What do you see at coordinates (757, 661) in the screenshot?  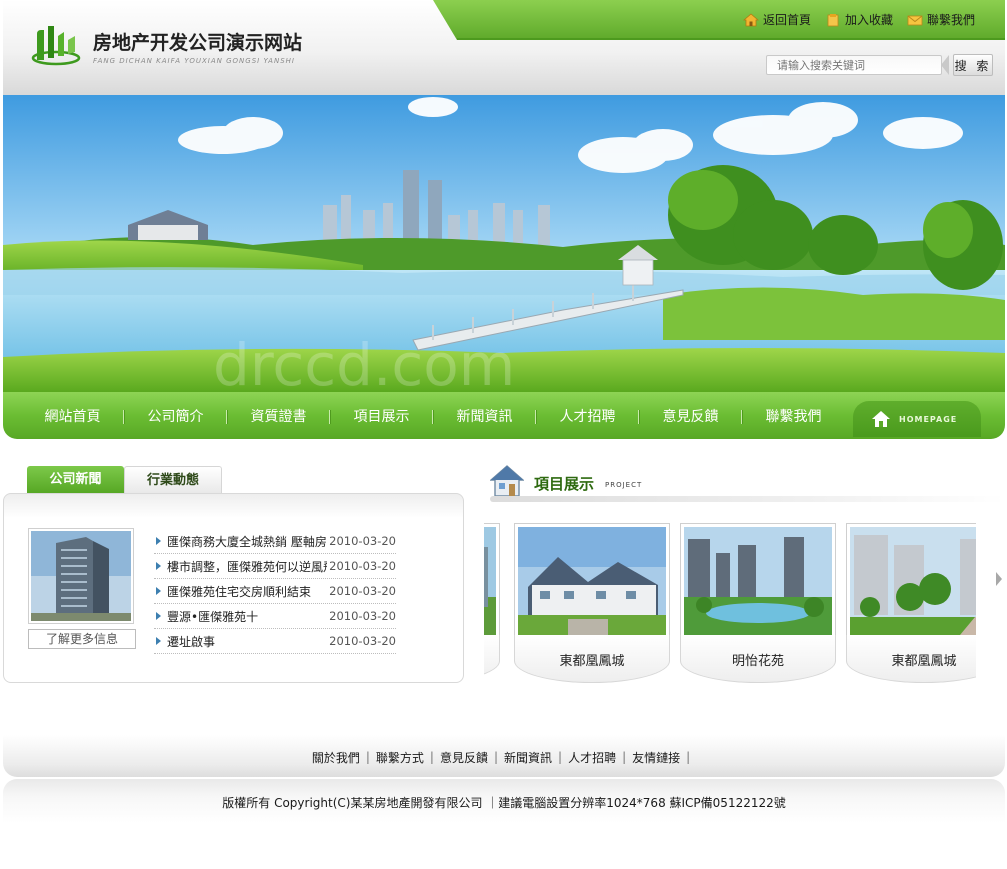 I see `project-caption: 明怡花苑` at bounding box center [757, 661].